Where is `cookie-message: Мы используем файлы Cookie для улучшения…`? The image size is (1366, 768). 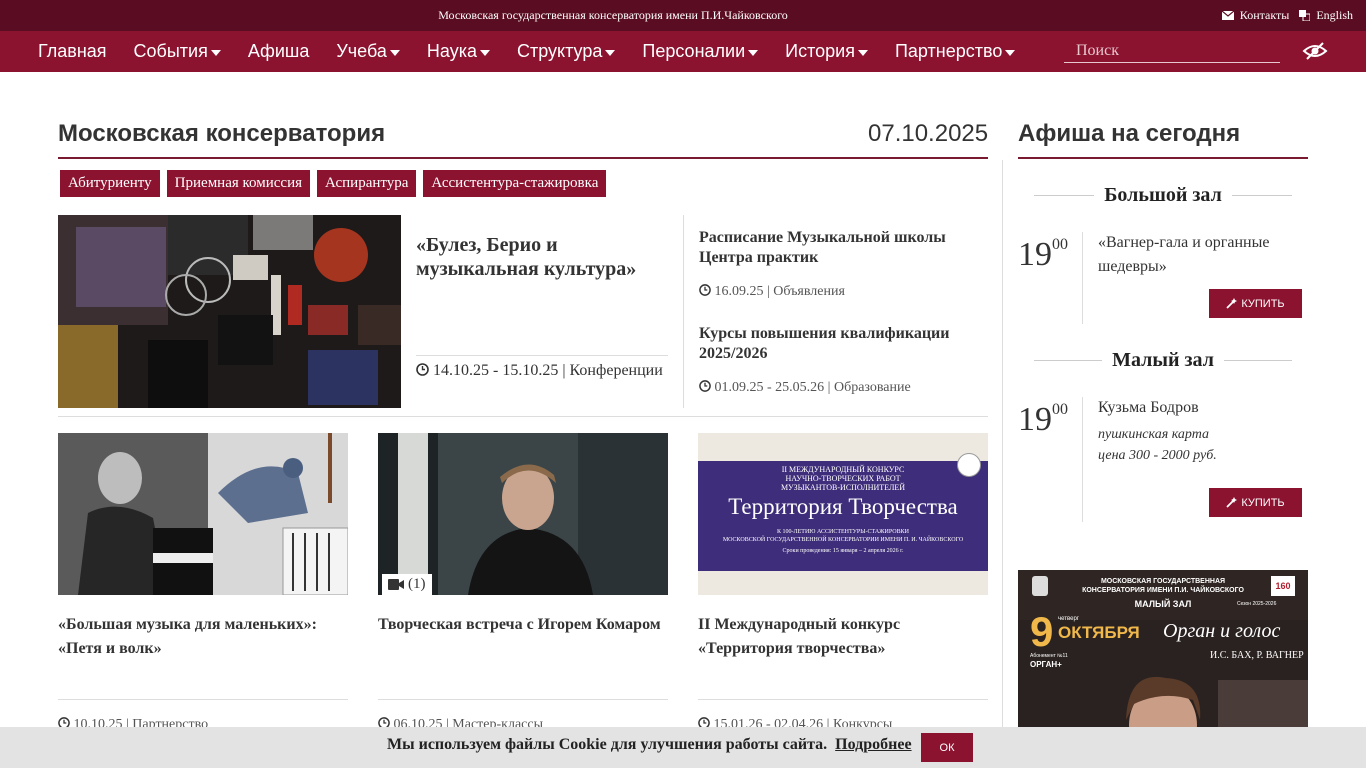 cookie-message: Мы используем файлы Cookie для улучшения… is located at coordinates (607, 744).